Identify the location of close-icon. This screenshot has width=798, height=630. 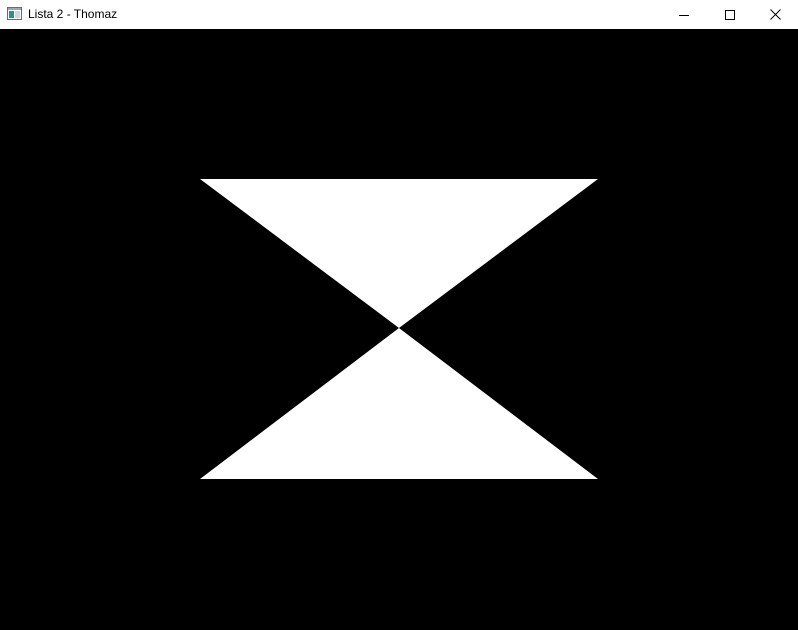
(775, 14).